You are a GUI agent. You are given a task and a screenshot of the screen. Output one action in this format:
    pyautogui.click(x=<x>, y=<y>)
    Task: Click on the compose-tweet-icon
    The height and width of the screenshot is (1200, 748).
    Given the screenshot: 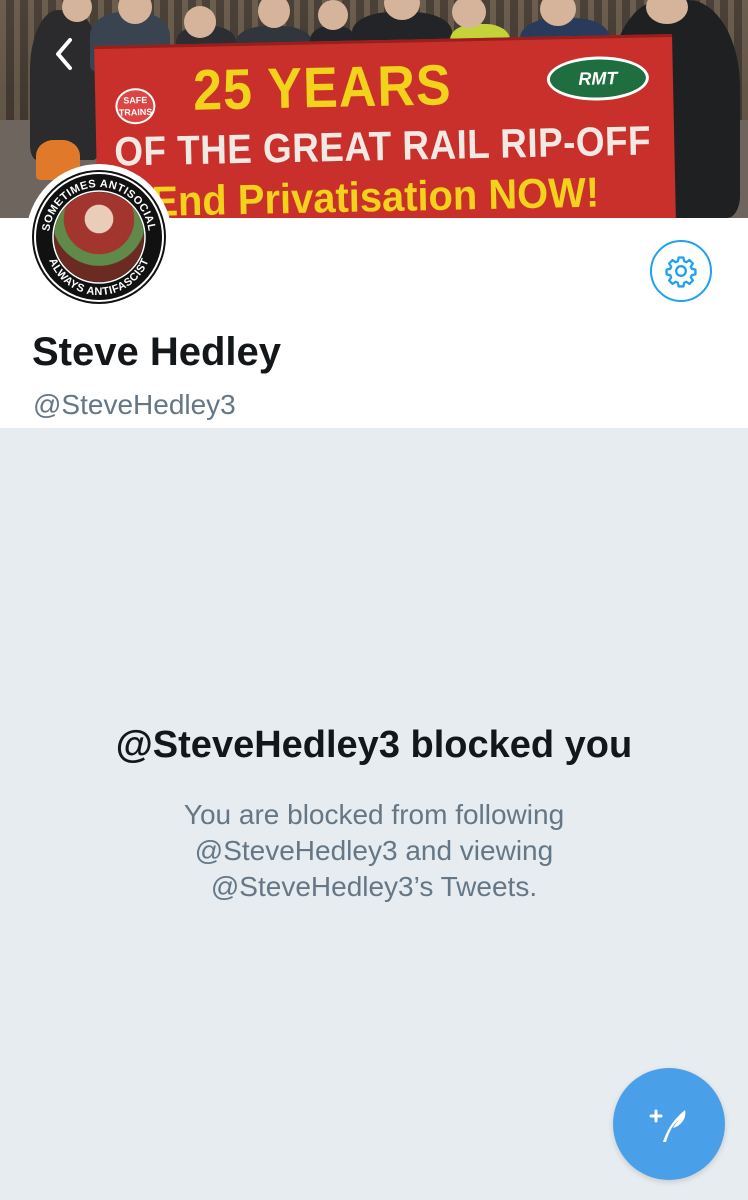 What is the action you would take?
    pyautogui.click(x=667, y=1125)
    